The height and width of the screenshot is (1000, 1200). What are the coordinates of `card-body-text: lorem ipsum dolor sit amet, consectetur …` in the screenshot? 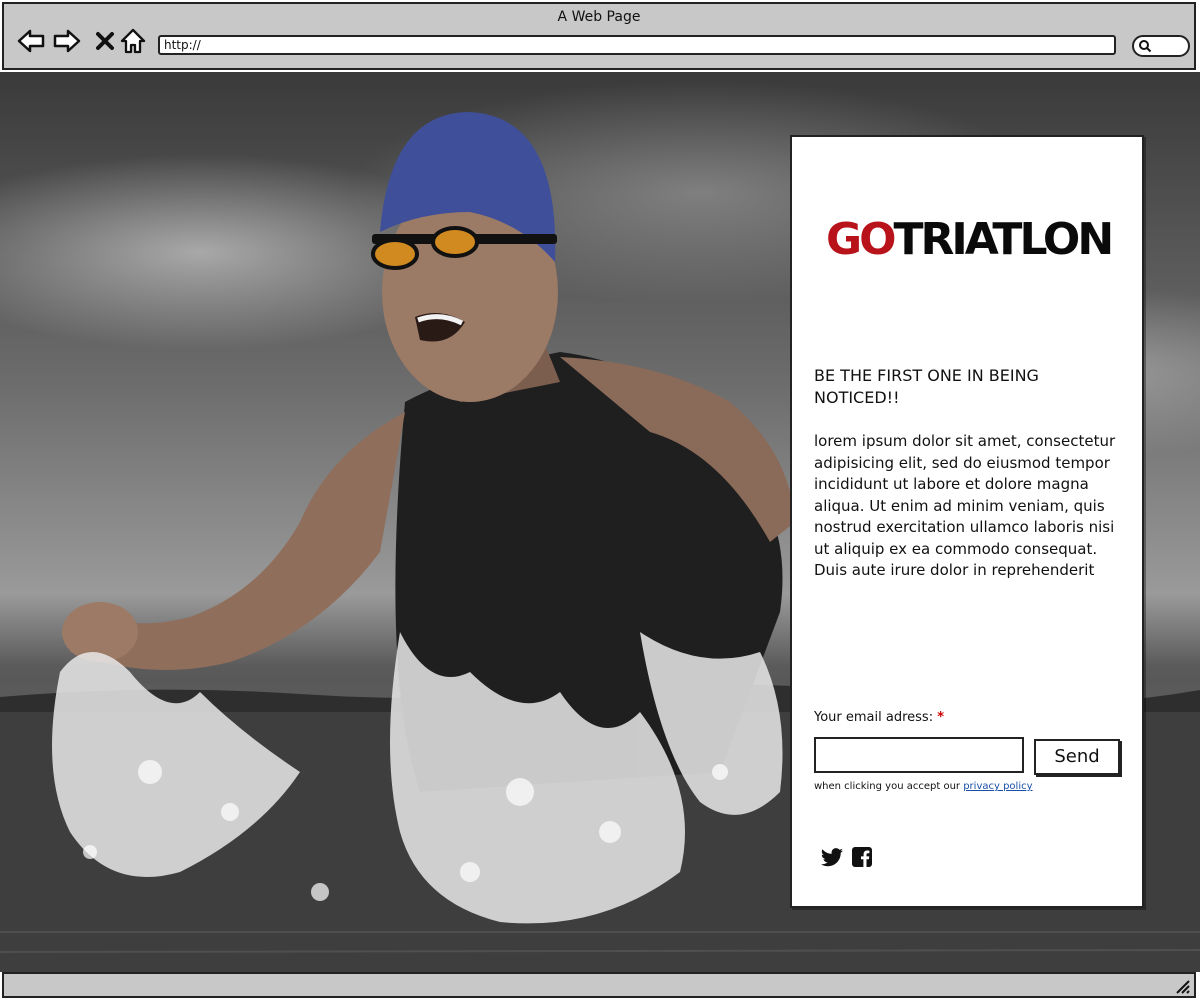 It's located at (965, 505).